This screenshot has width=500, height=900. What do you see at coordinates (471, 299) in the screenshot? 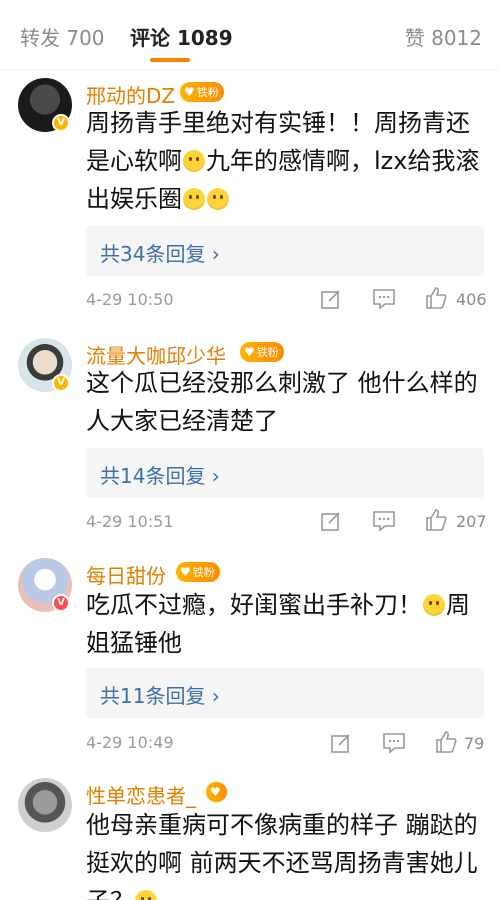
I see `like-count: 406` at bounding box center [471, 299].